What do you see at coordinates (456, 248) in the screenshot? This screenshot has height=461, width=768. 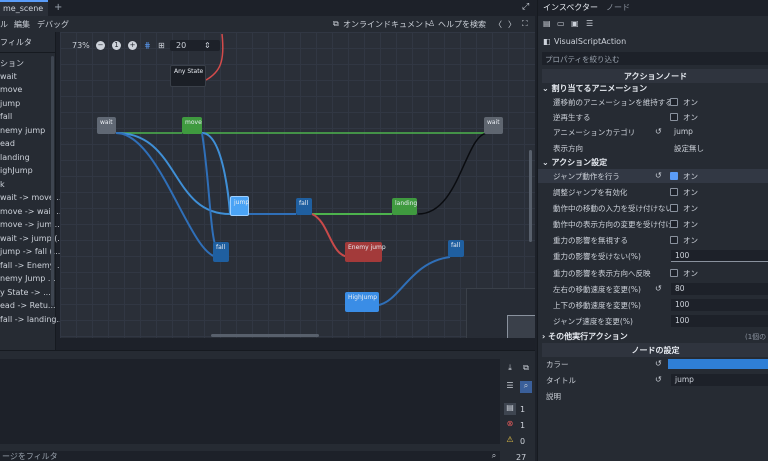 I see `node-fall-3: fall` at bounding box center [456, 248].